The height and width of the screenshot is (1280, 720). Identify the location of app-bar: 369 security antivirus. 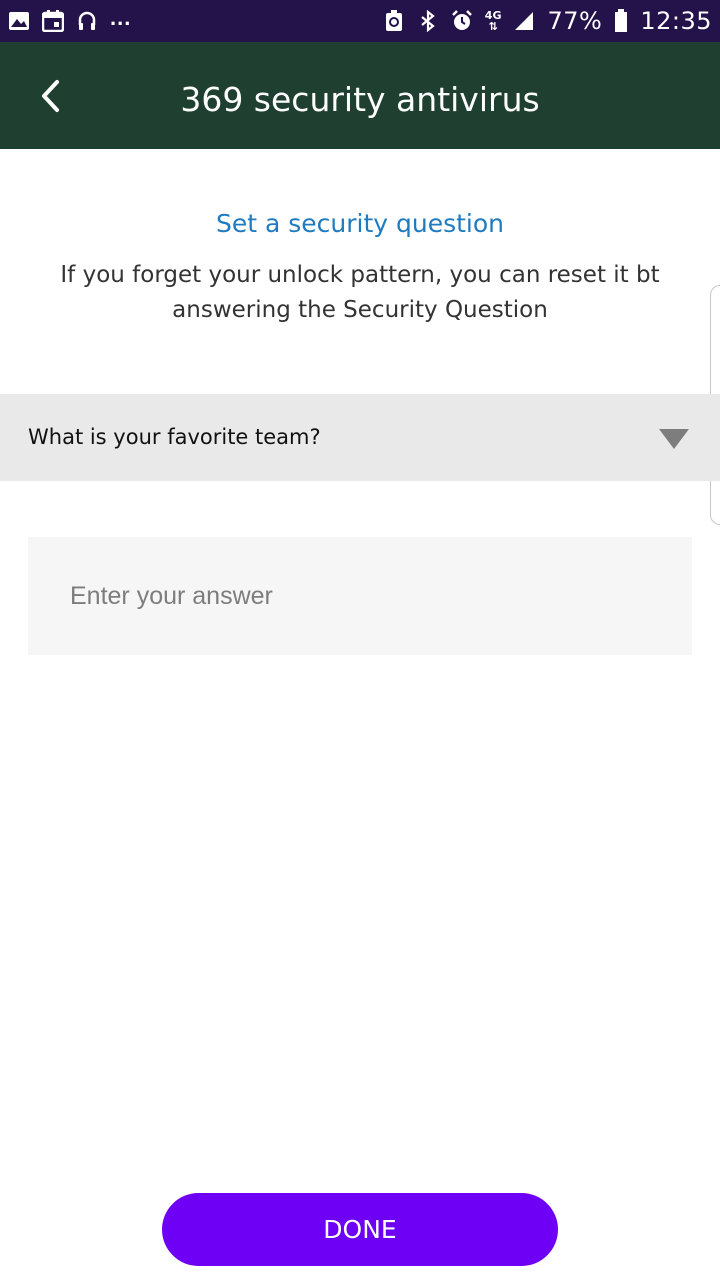
(360, 95).